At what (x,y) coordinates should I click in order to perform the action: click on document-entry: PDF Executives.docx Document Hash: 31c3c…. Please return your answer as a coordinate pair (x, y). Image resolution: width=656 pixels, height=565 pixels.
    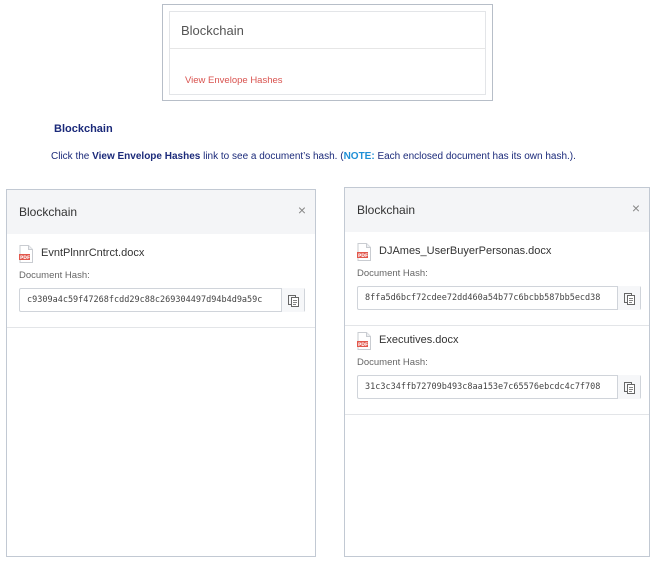
    Looking at the image, I should click on (497, 374).